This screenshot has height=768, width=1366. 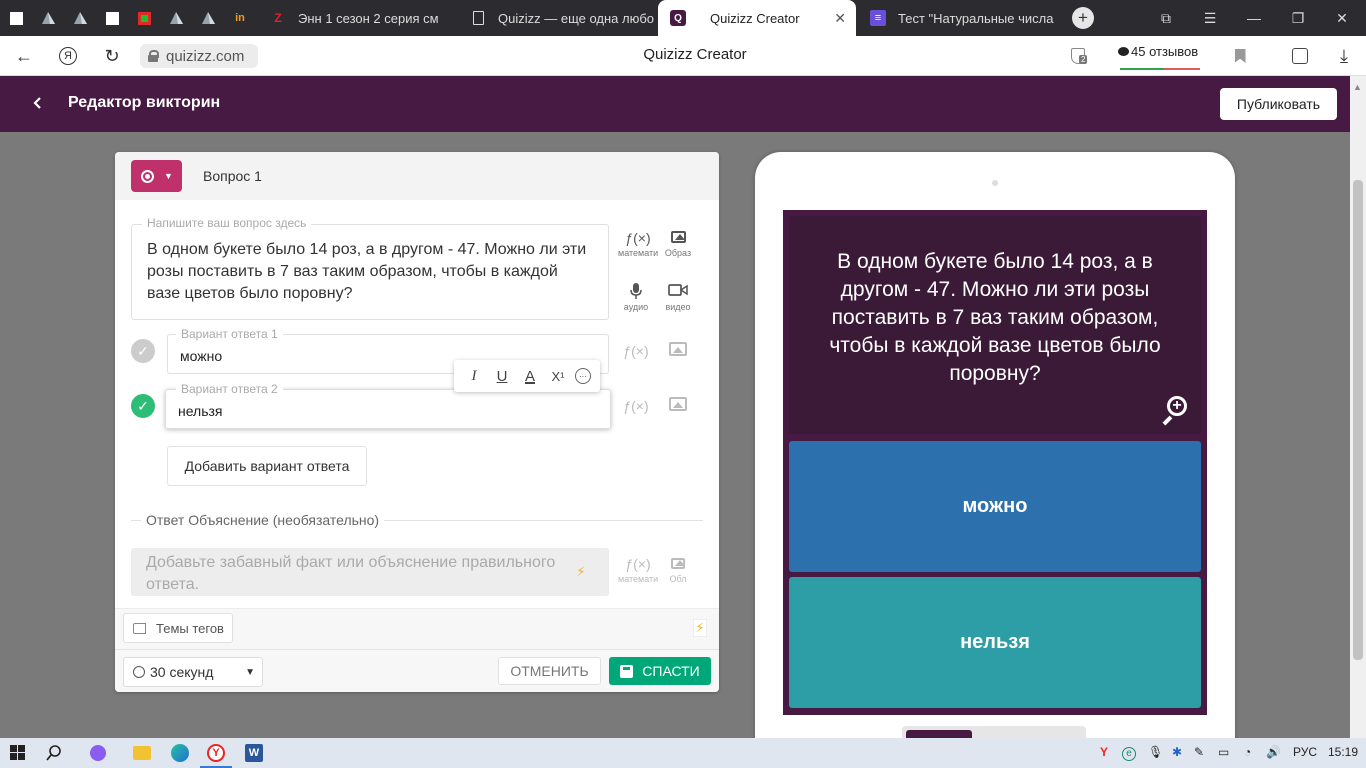 What do you see at coordinates (474, 376) in the screenshot?
I see `italic-button: I` at bounding box center [474, 376].